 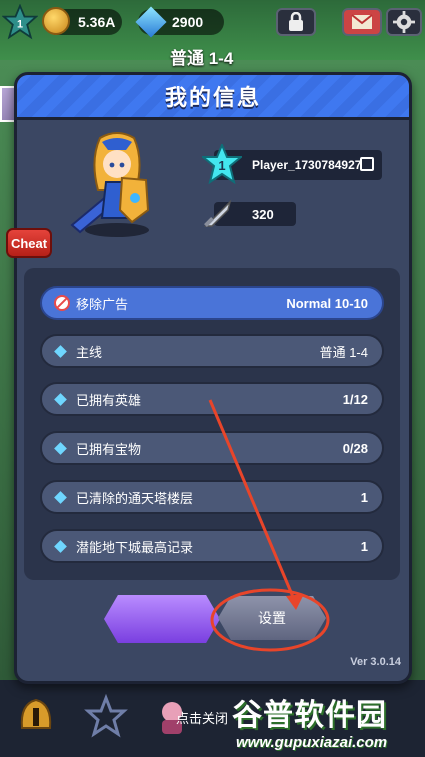 What do you see at coordinates (36, 716) in the screenshot?
I see `helmet-icon` at bounding box center [36, 716].